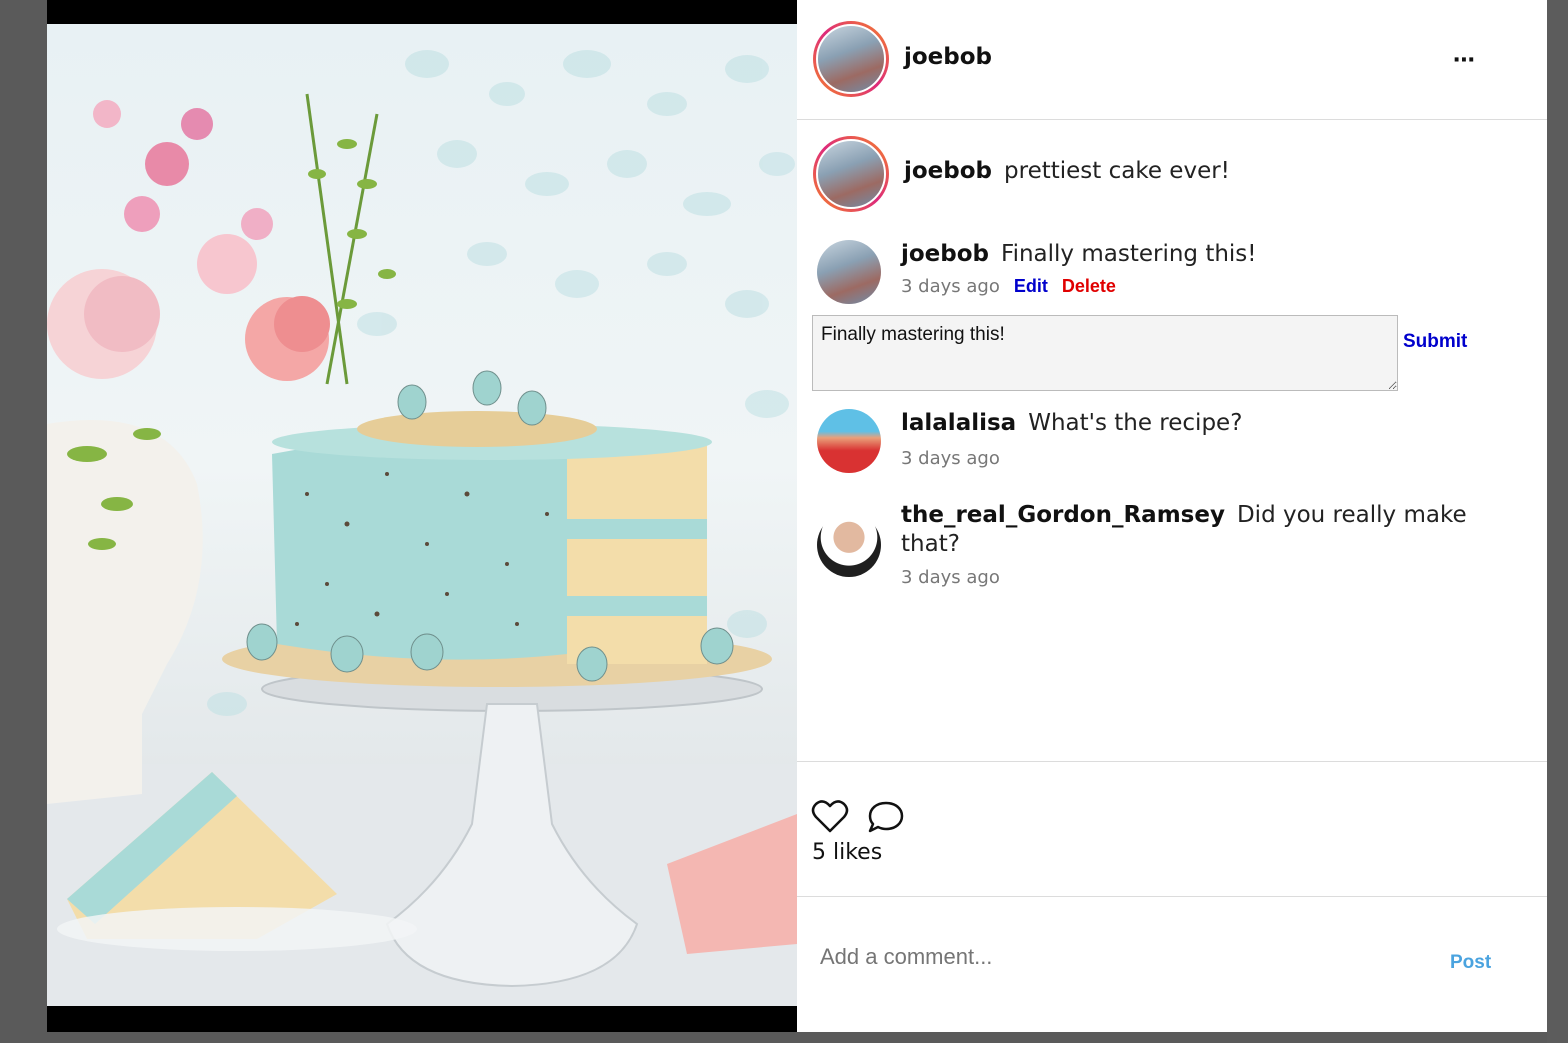 Image resolution: width=1568 pixels, height=1043 pixels. What do you see at coordinates (1135, 423) in the screenshot?
I see `comment-text: What's the recipe?` at bounding box center [1135, 423].